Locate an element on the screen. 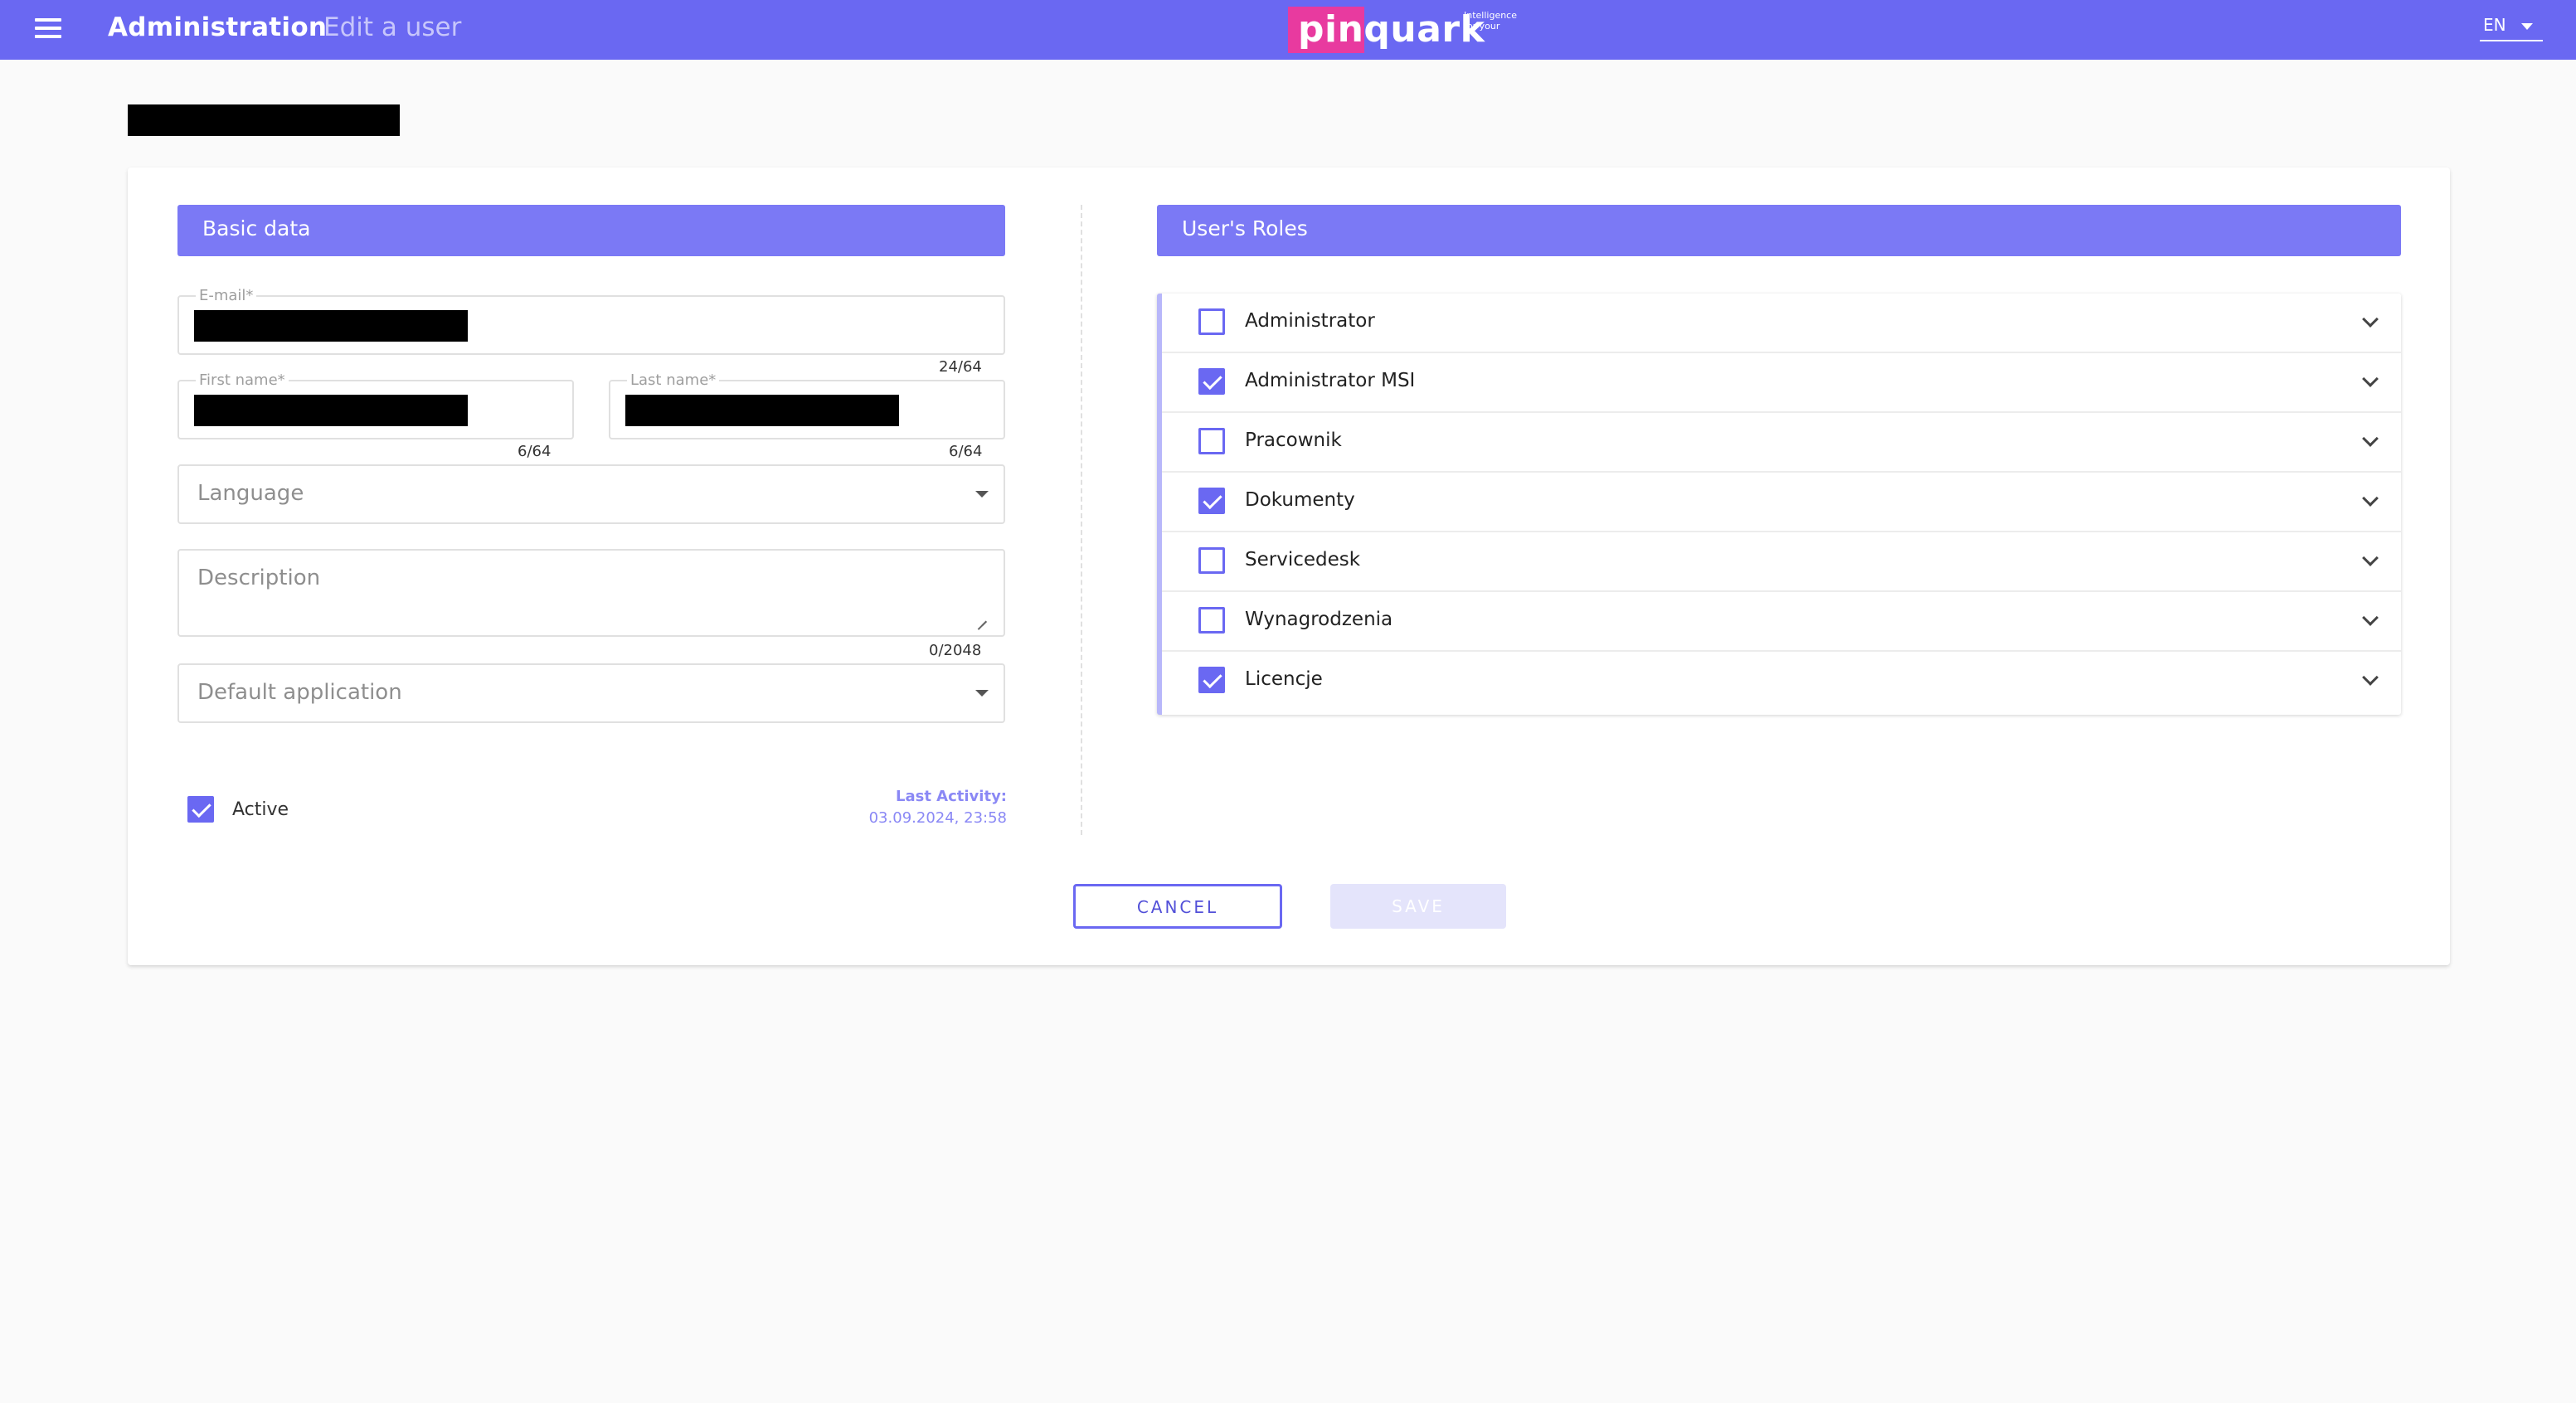 The height and width of the screenshot is (1403, 2576). description-placeholder: Description is located at coordinates (259, 578).